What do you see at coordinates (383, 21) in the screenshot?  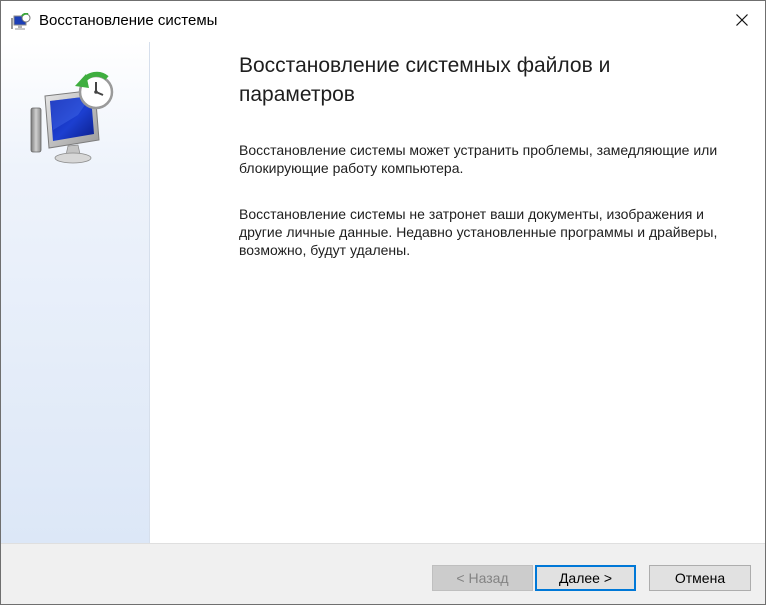 I see `title-bar: Восстановление системы` at bounding box center [383, 21].